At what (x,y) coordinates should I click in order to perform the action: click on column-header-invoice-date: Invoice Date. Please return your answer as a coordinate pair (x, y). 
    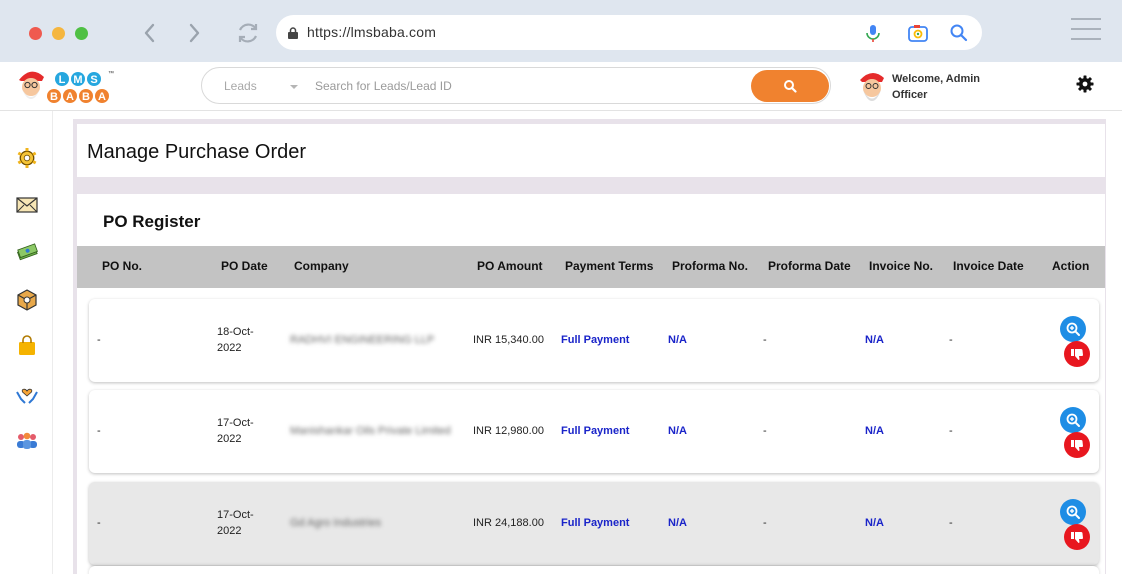
    Looking at the image, I should click on (988, 266).